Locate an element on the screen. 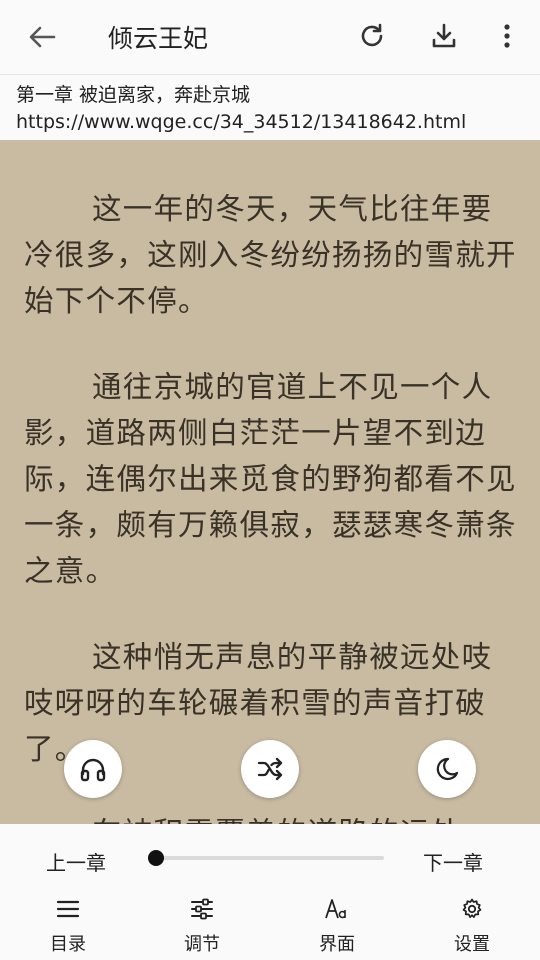  book-title: 倾云王妃 is located at coordinates (158, 38).